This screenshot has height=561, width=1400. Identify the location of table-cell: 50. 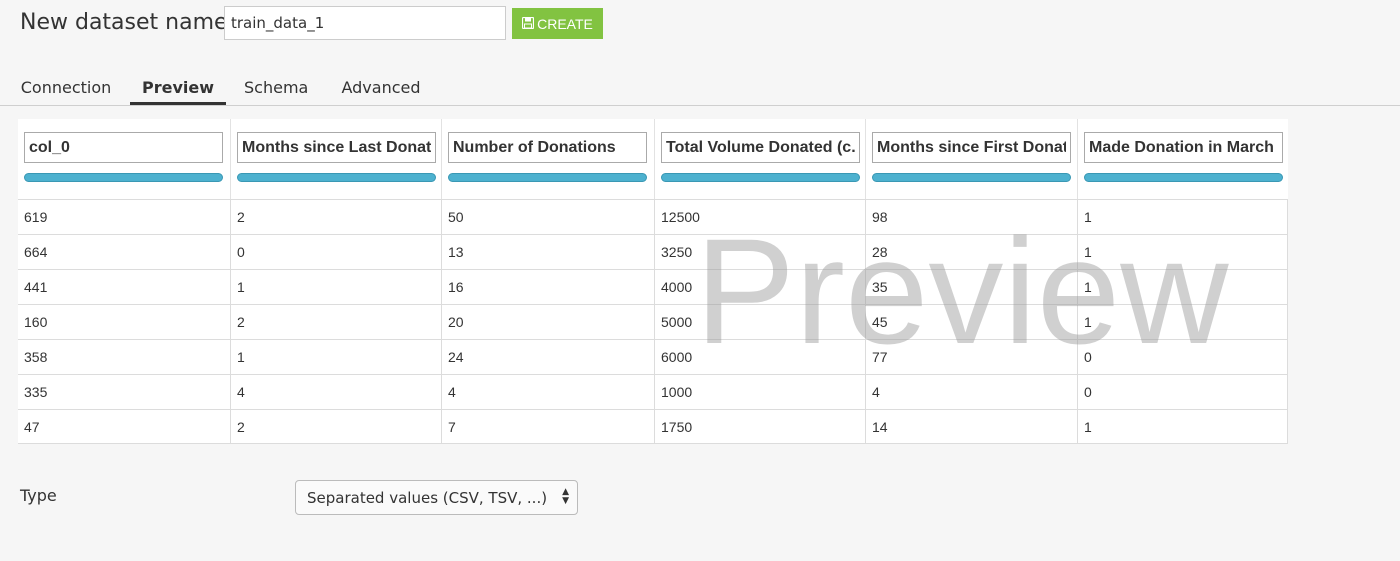
(548, 217).